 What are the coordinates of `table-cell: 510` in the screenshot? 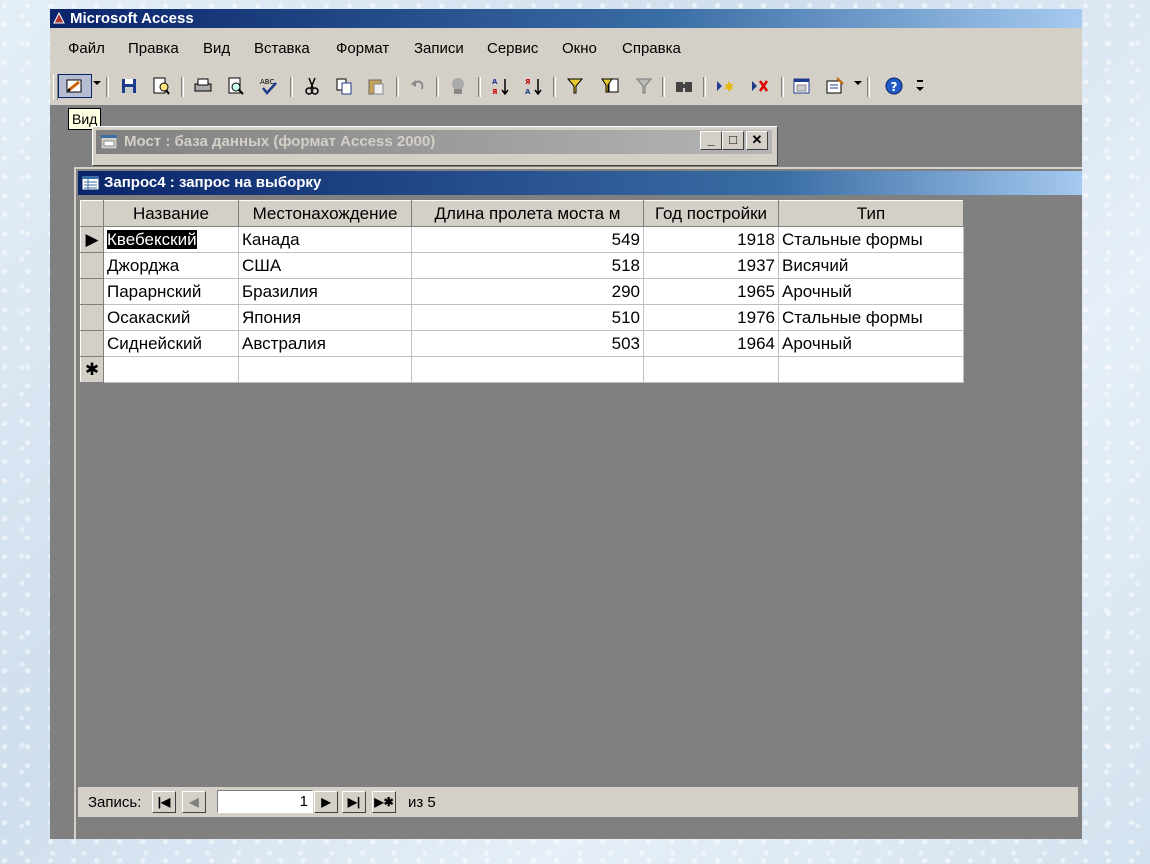 It's located at (527, 317).